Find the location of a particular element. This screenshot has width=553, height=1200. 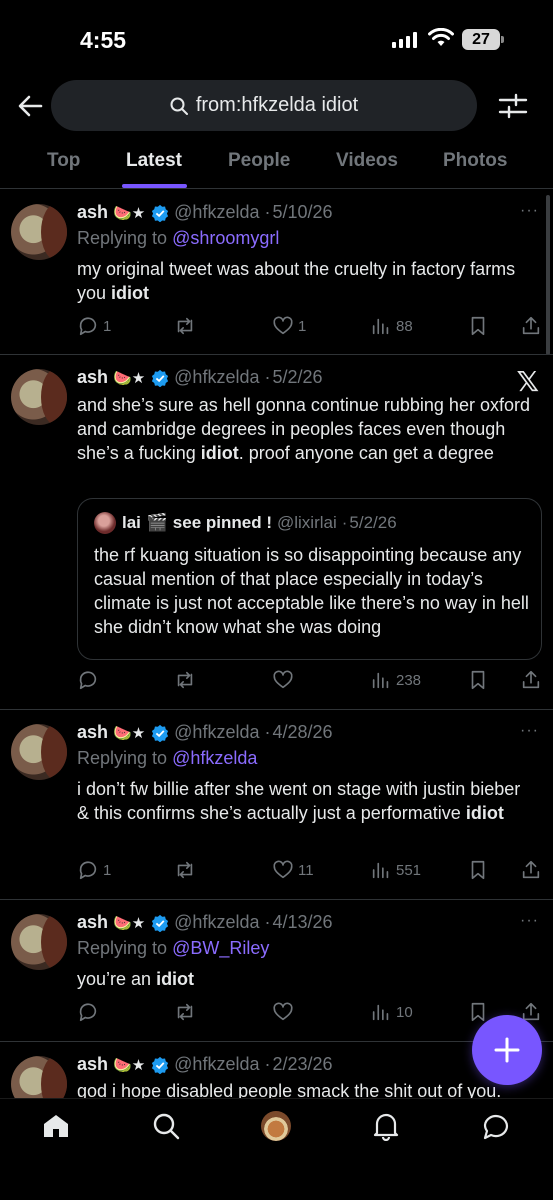

tweet-header: ash 🍉★ @hfkzelda · 2/23/26 is located at coordinates (205, 1064).